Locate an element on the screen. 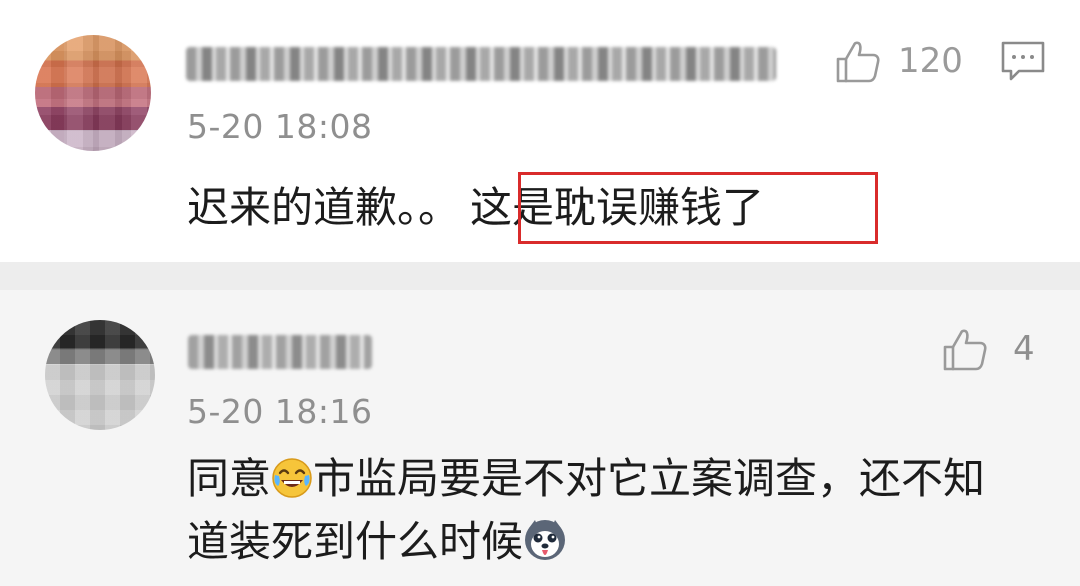 Image resolution: width=1080 pixels, height=586 pixels. comment-text-line: 道装死到什么时候 is located at coordinates (377, 542).